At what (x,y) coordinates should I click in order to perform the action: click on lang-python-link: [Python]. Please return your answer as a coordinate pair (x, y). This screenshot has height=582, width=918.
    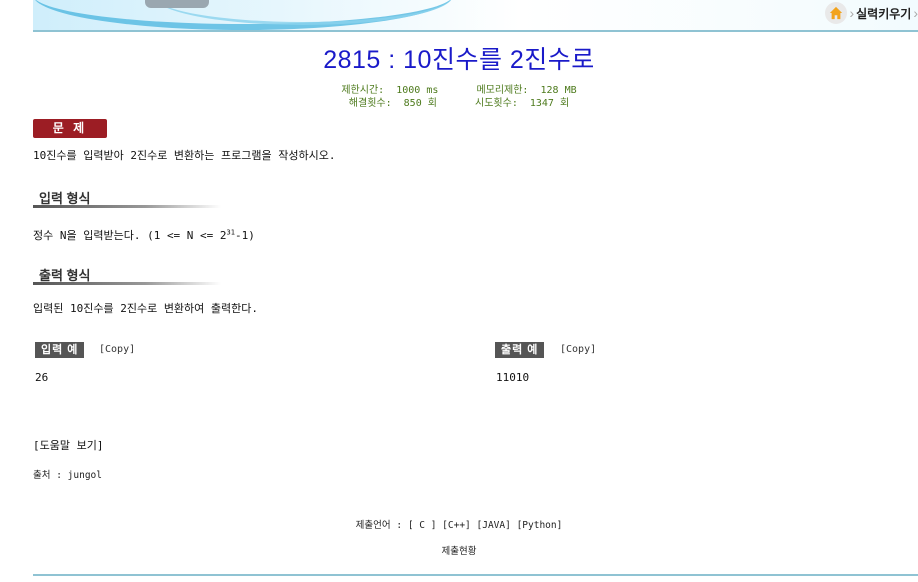
    Looking at the image, I should click on (540, 525).